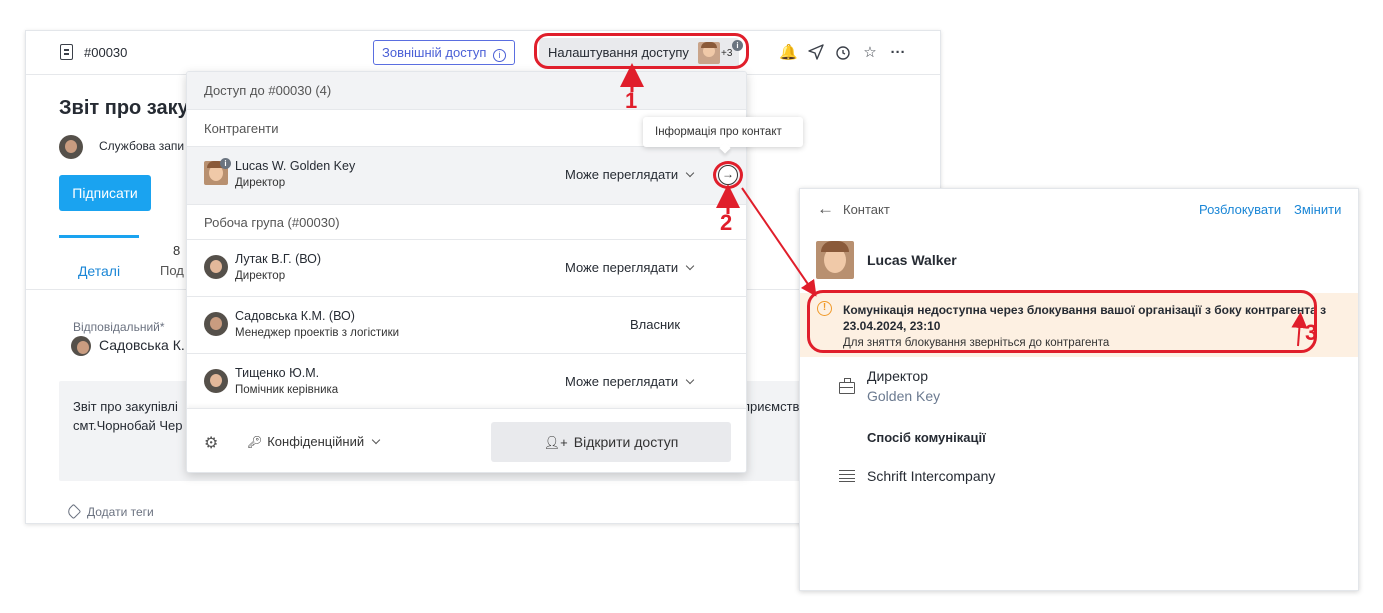  I want to click on member-name: Lucas W. Golden Key, so click(295, 166).